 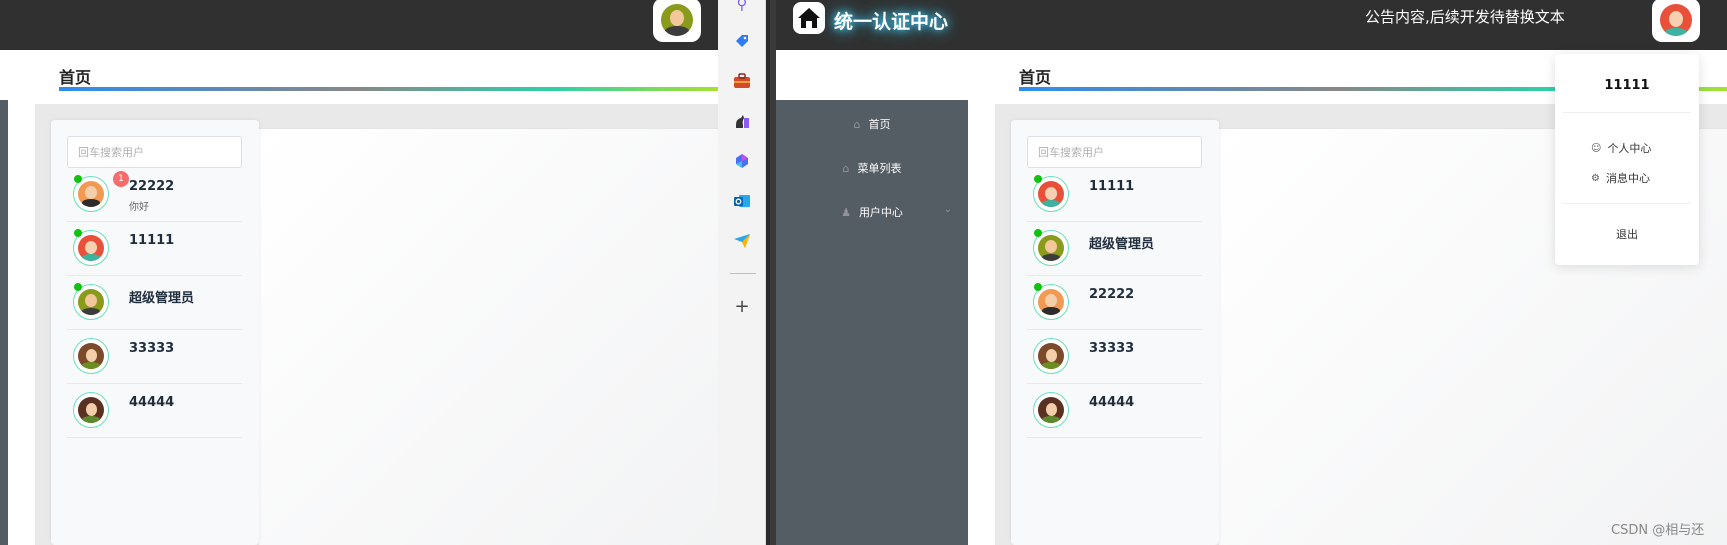 What do you see at coordinates (1595, 178) in the screenshot?
I see `message-icon: ⚙` at bounding box center [1595, 178].